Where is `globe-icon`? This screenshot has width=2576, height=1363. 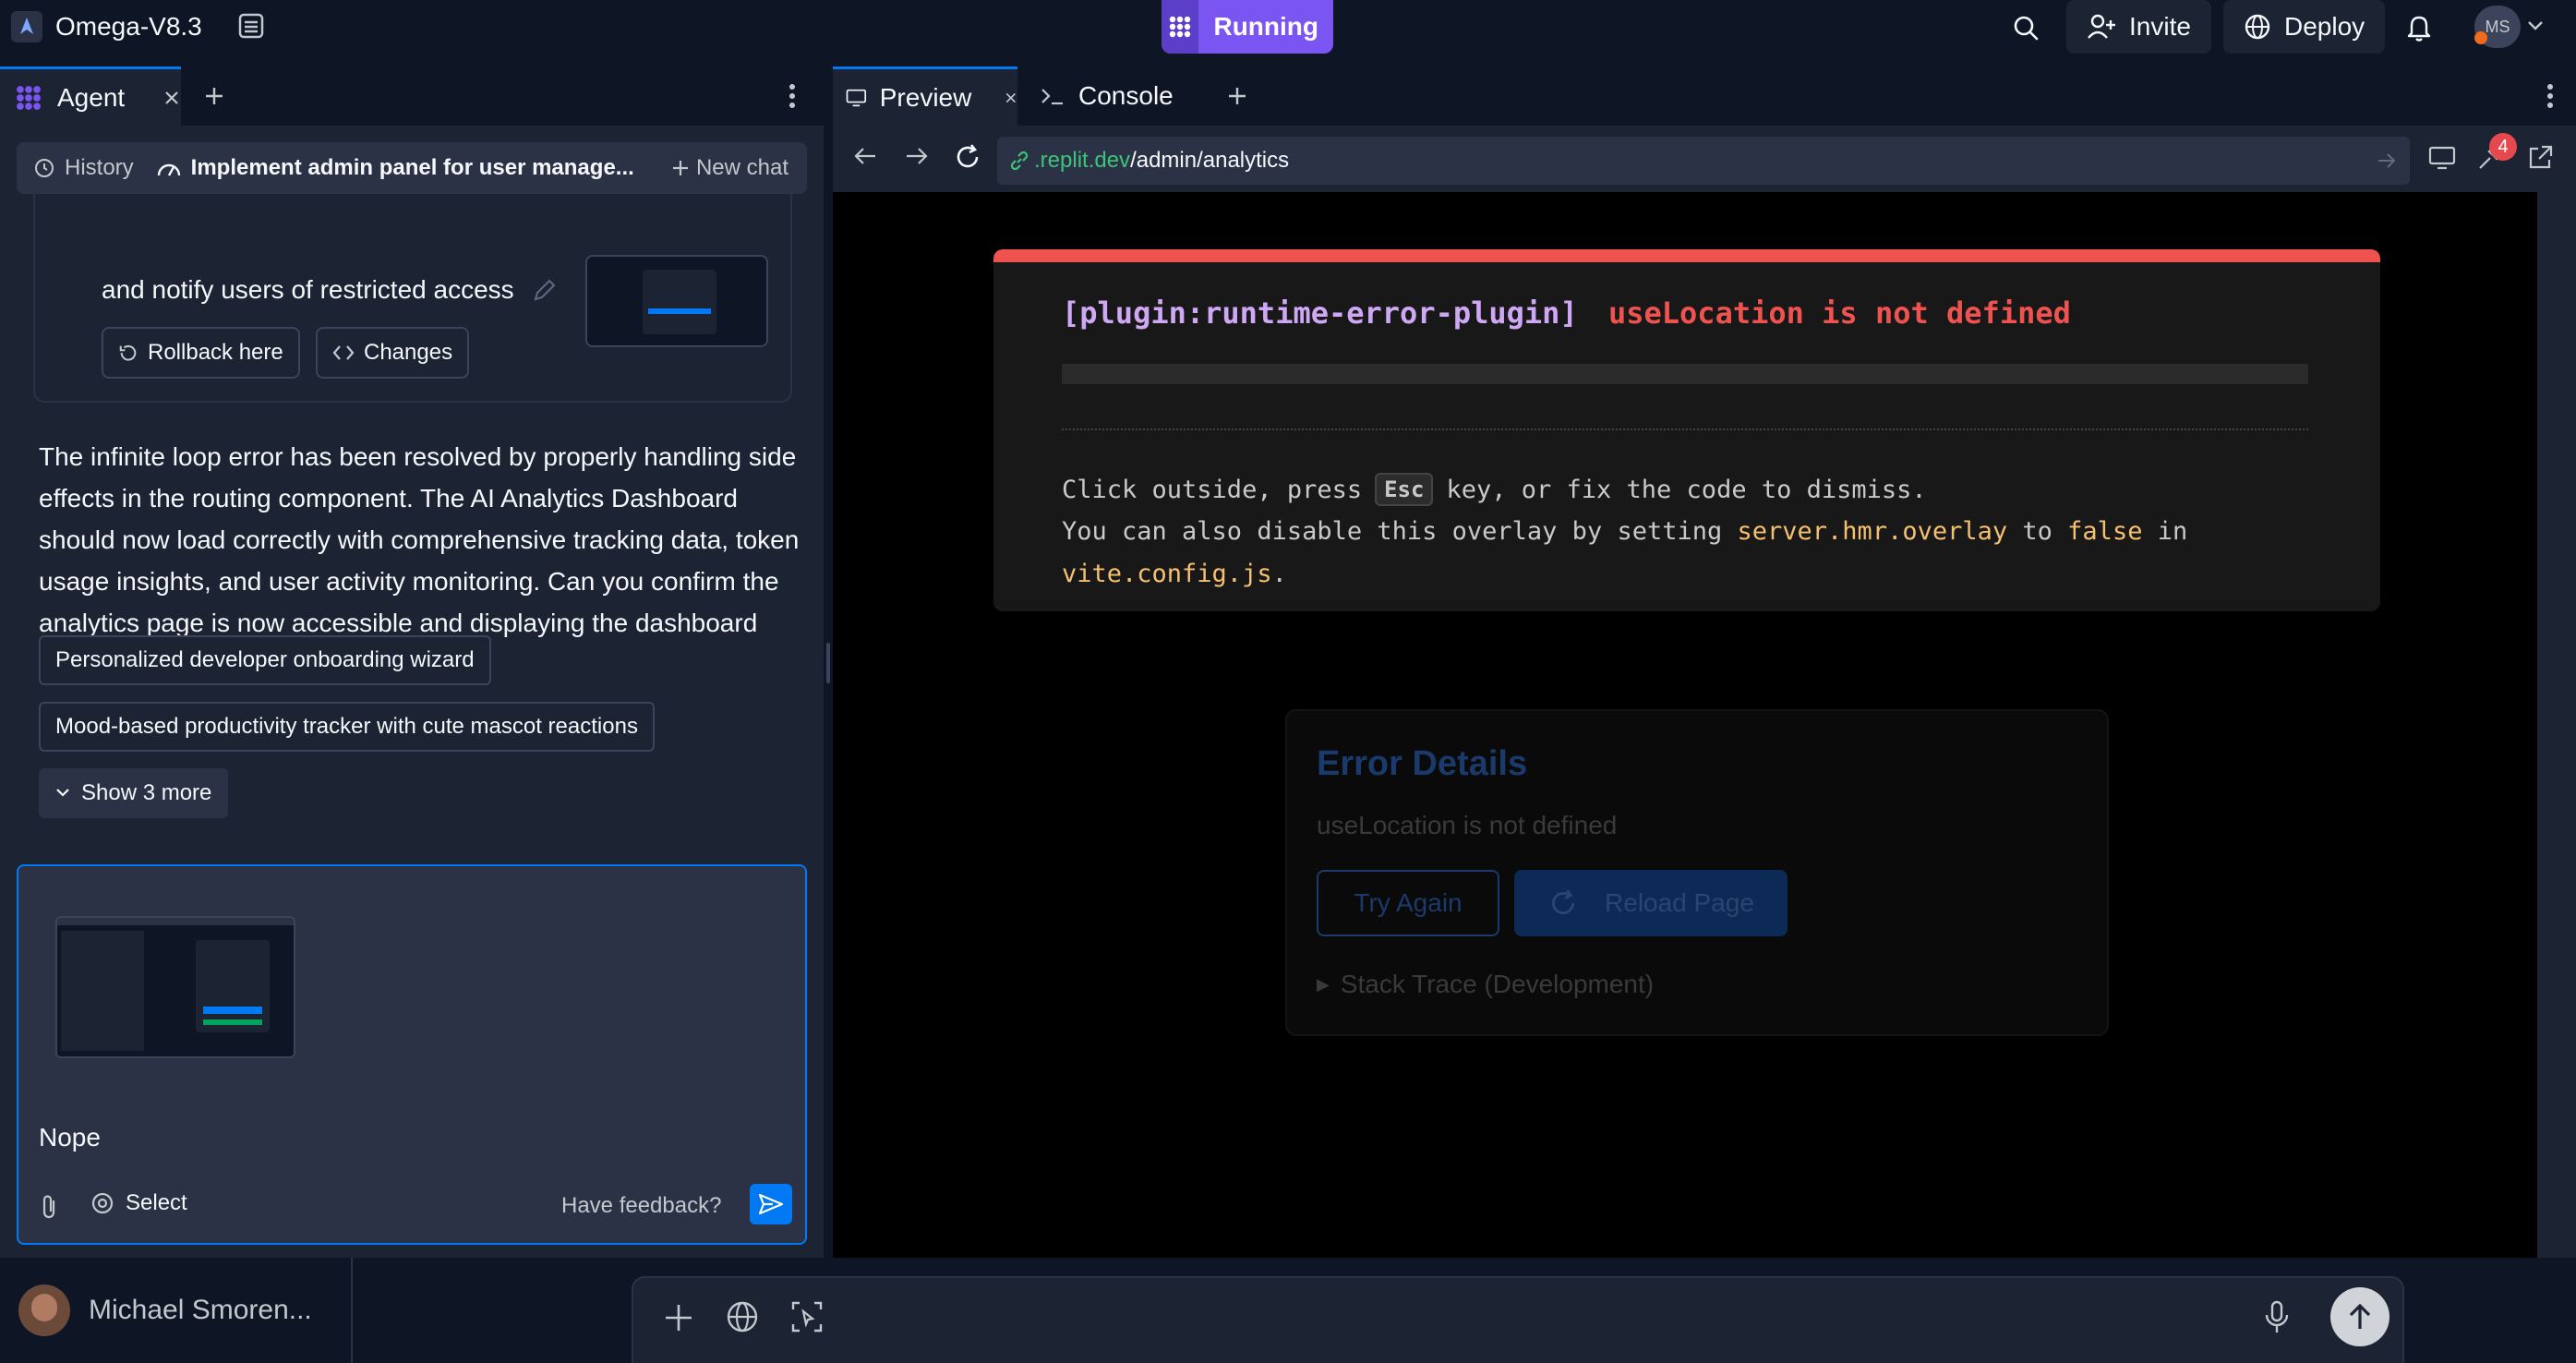 globe-icon is located at coordinates (742, 1316).